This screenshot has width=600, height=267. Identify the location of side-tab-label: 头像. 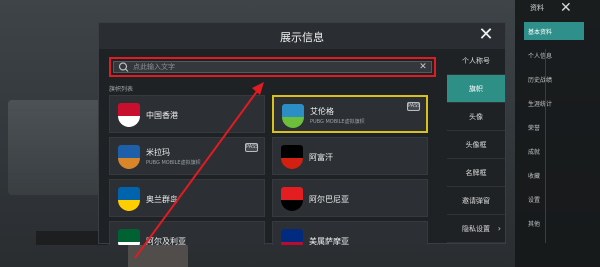
(476, 117).